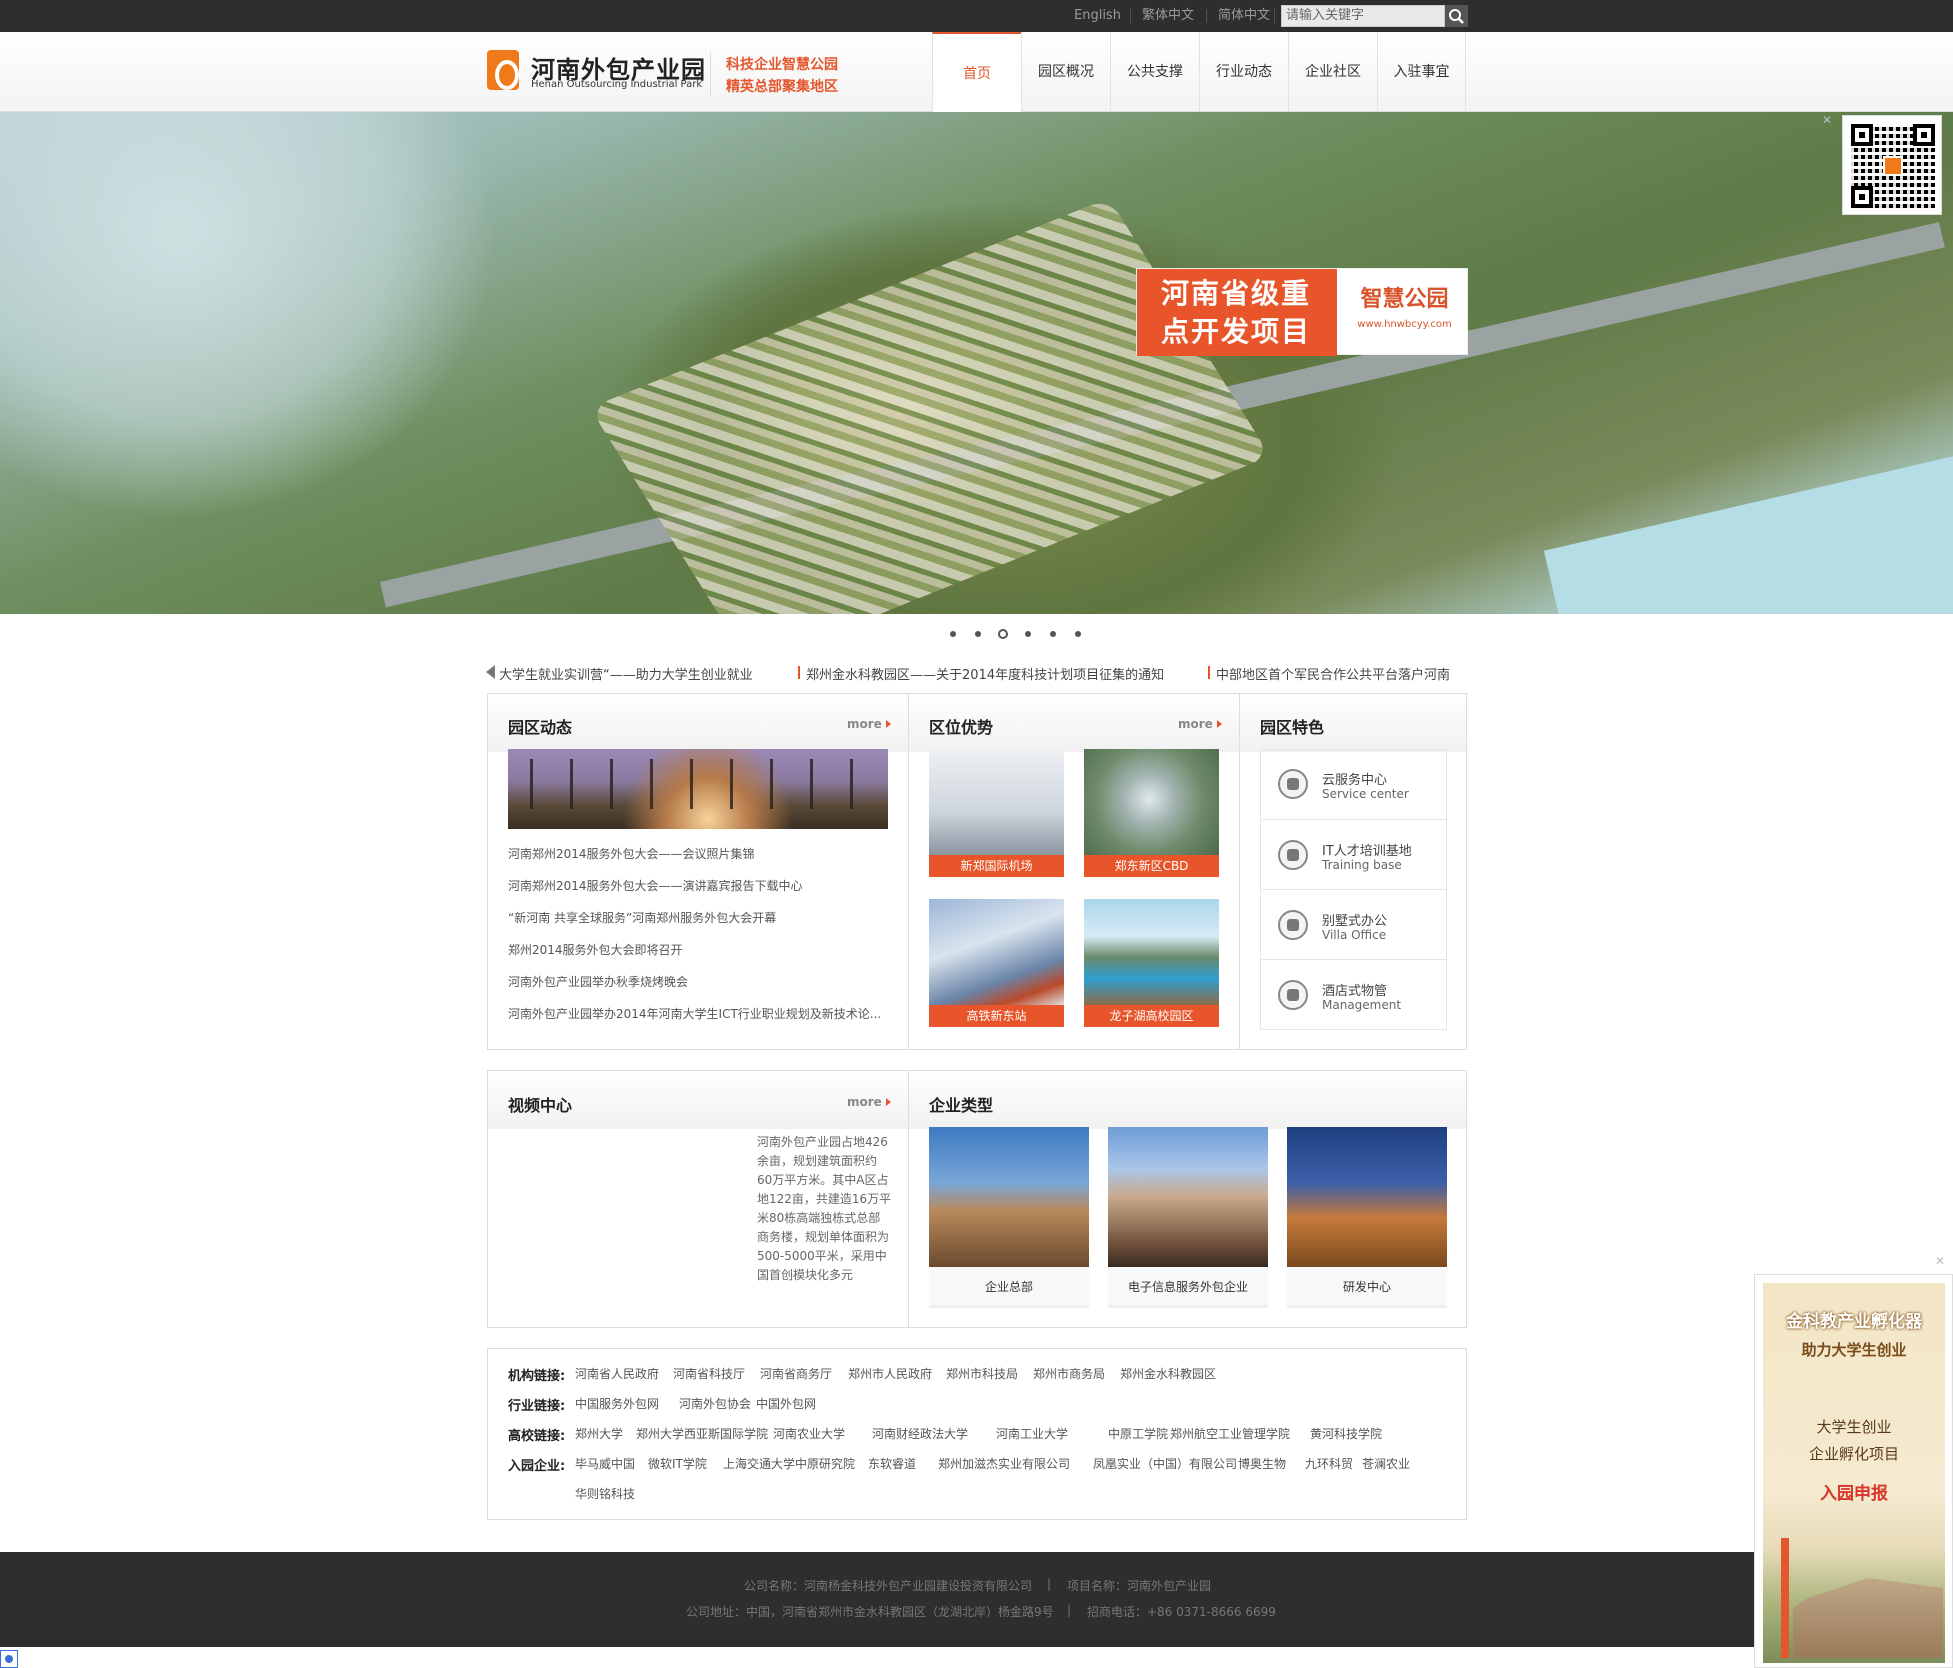 This screenshot has height=1668, width=1953. Describe the element at coordinates (677, 1463) in the screenshot. I see `friend-link: 微软IT学院` at that location.